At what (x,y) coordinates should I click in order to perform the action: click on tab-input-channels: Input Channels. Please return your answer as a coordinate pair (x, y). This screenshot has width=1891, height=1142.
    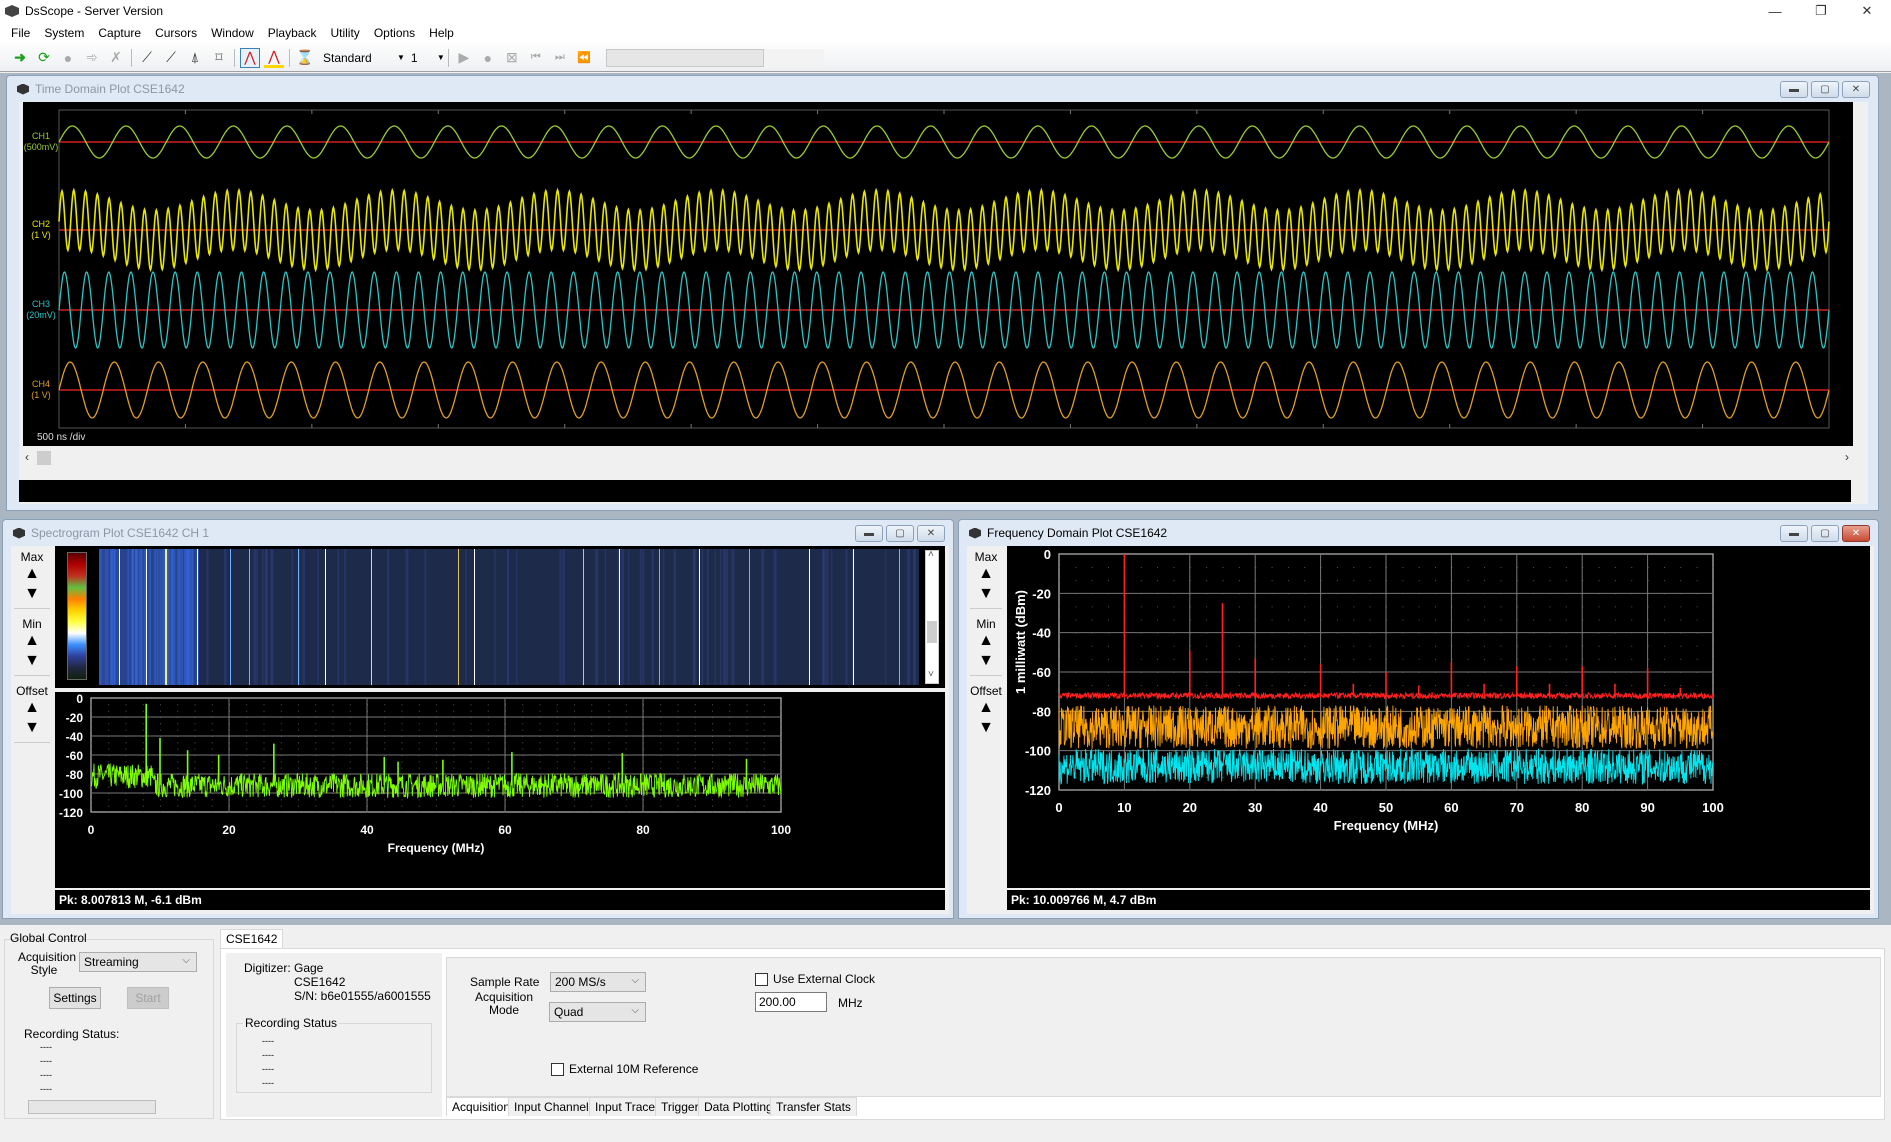
    Looking at the image, I should click on (554, 1106).